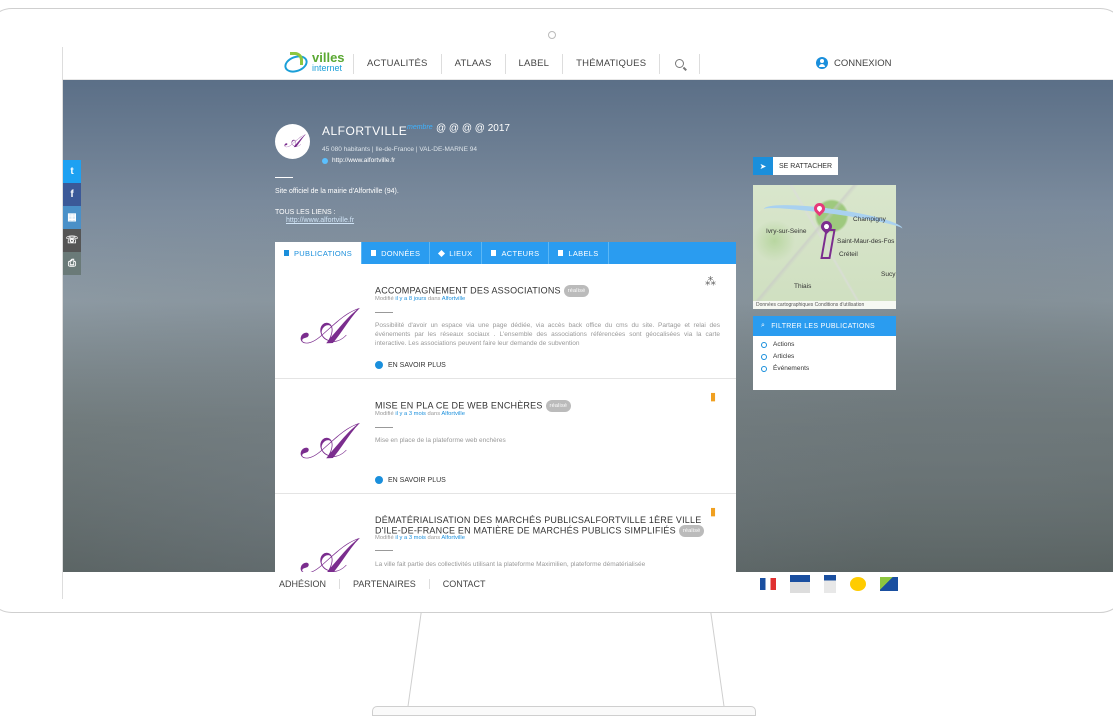  Describe the element at coordinates (866, 241) in the screenshot. I see `map-label: Saint-Maur-des-Fos` at that location.